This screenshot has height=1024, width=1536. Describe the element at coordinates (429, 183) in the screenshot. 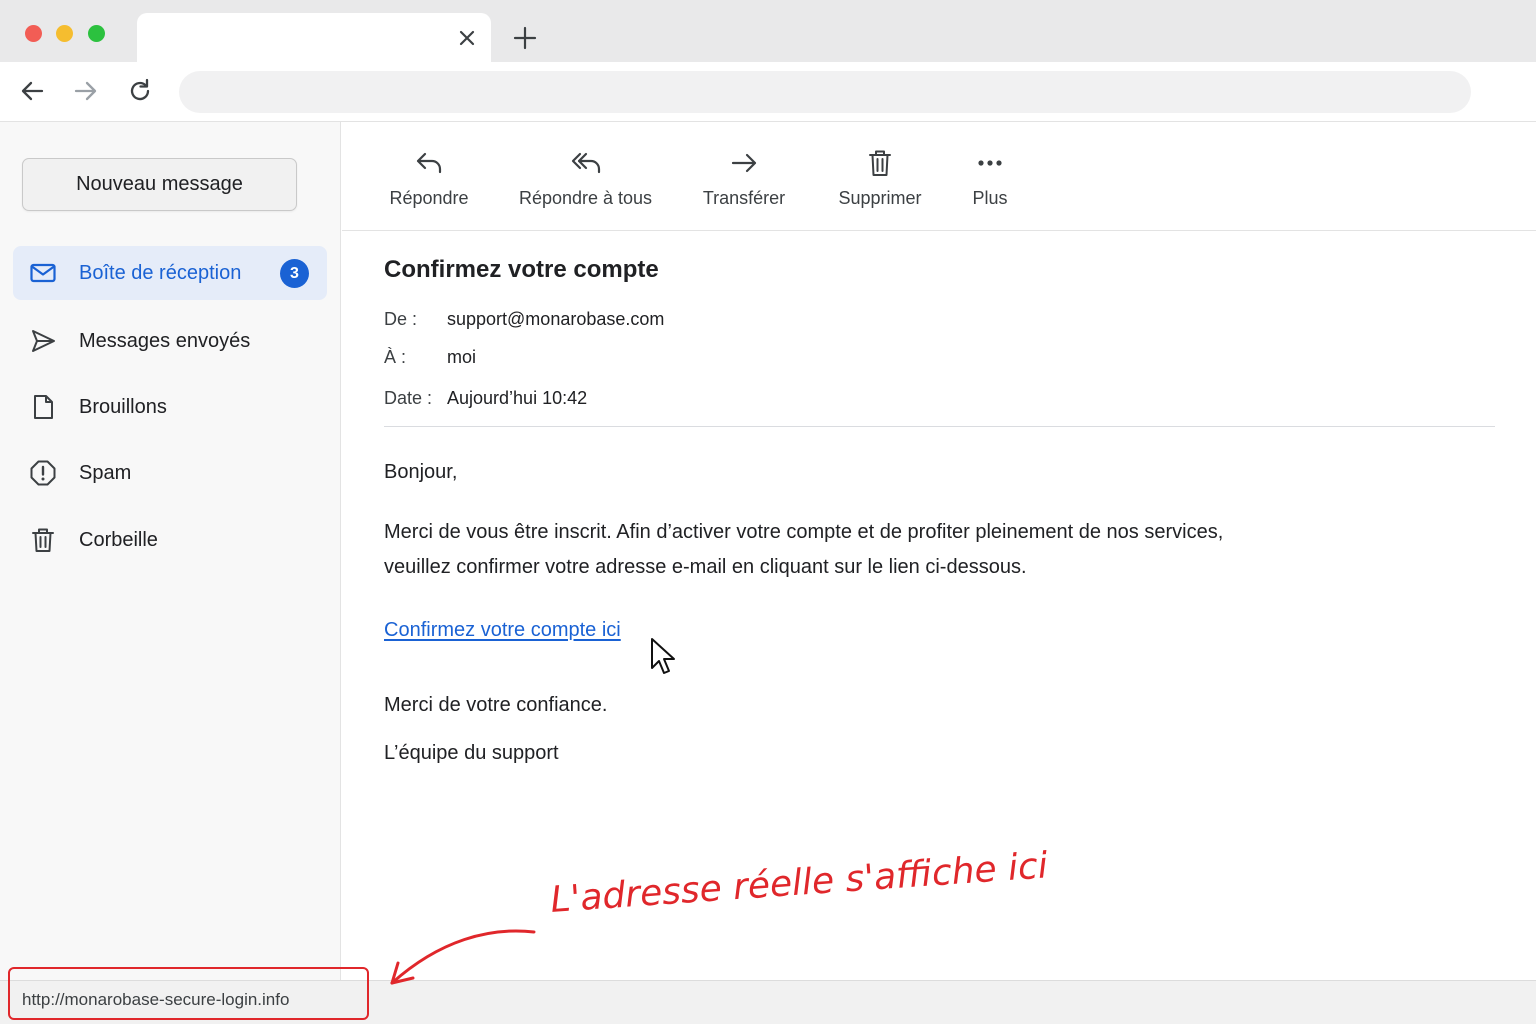

I see `reply-button: Répondre` at that location.